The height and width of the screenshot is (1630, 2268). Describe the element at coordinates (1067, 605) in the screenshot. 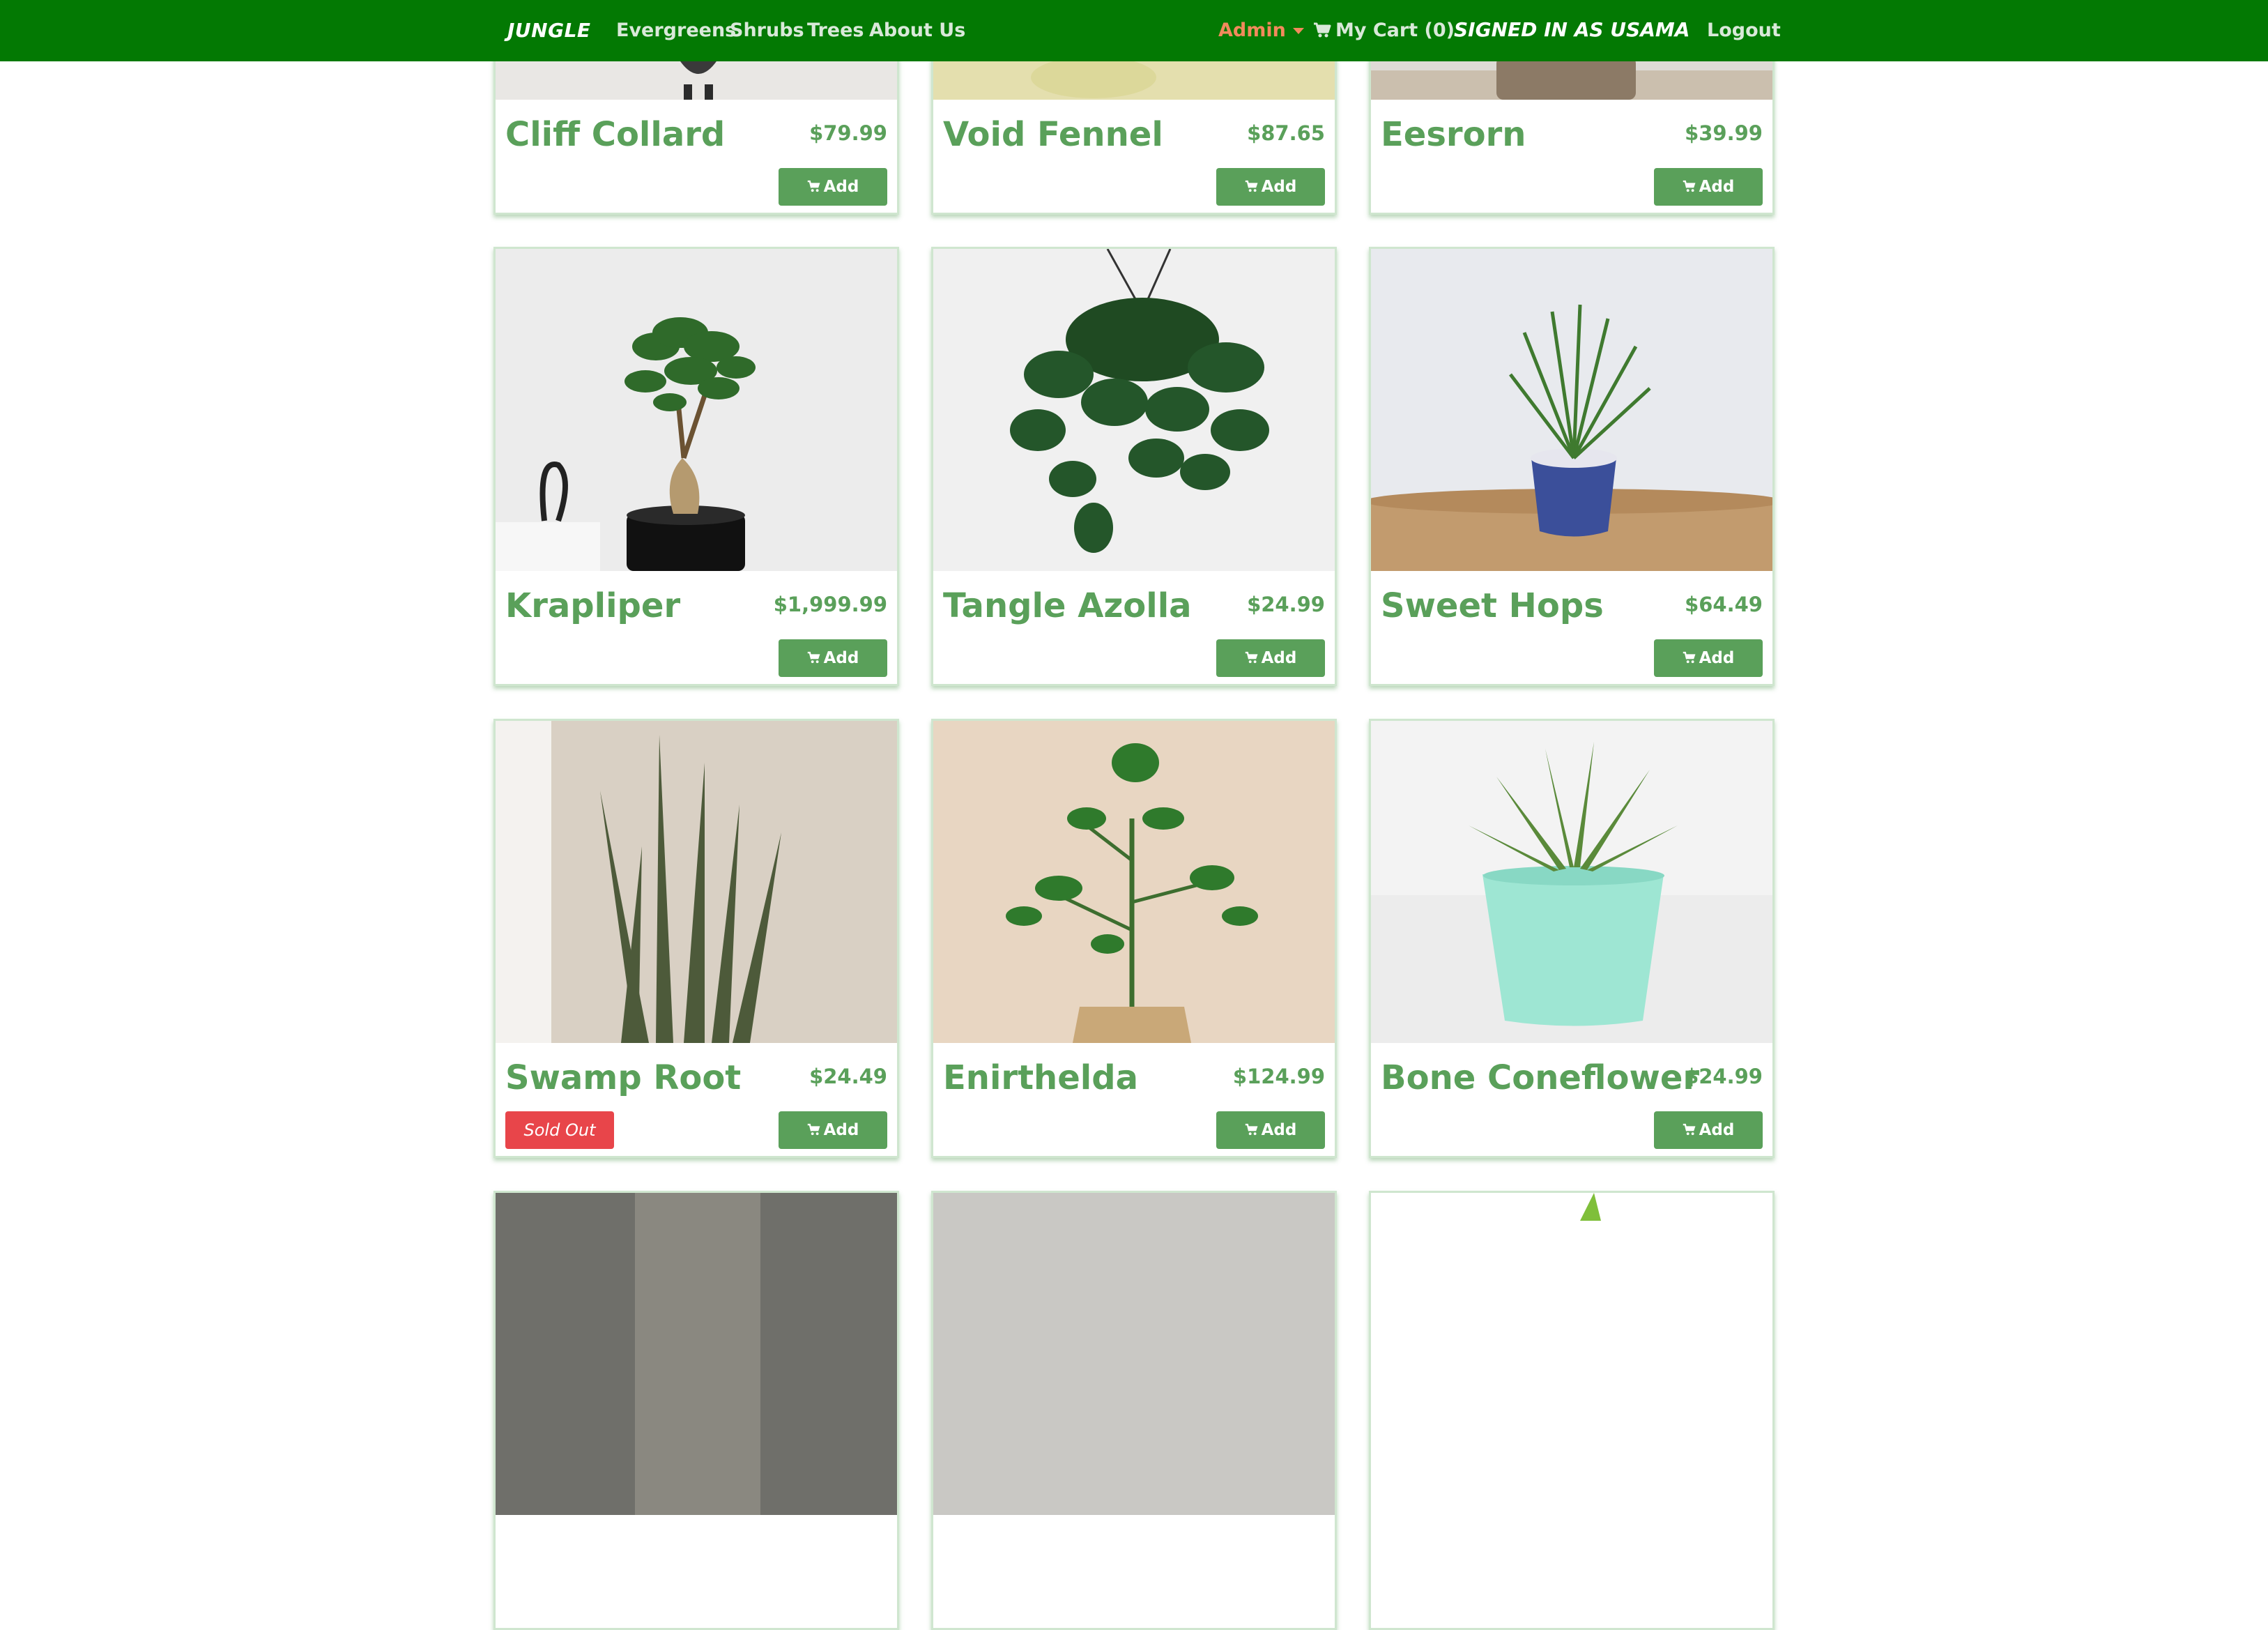

I see `product-name: Tangle Azolla` at that location.